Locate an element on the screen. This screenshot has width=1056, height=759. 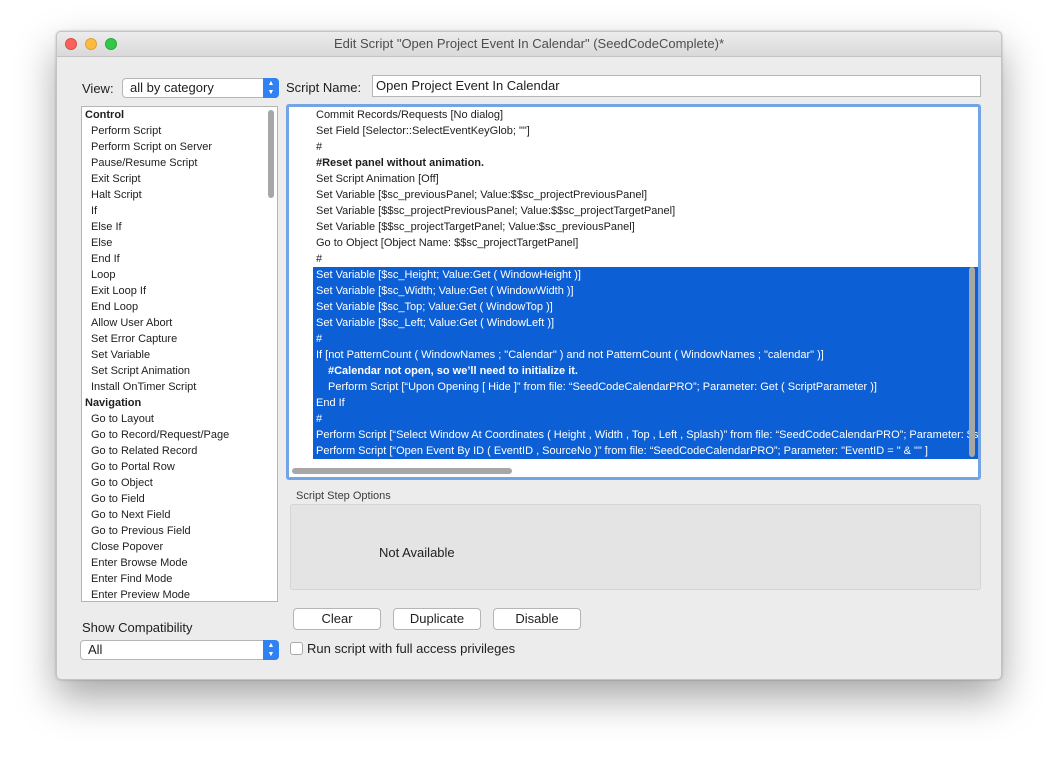
view-popup: all by category ▲ ▼ is located at coordinates (200, 88).